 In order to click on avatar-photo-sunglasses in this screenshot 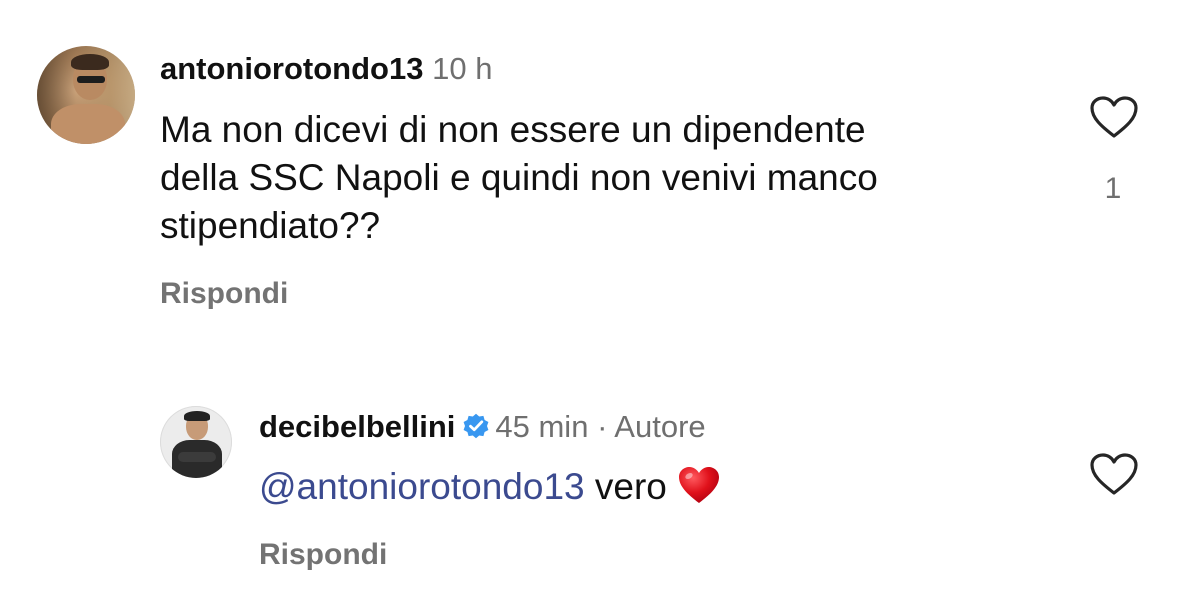, I will do `click(91, 79)`.